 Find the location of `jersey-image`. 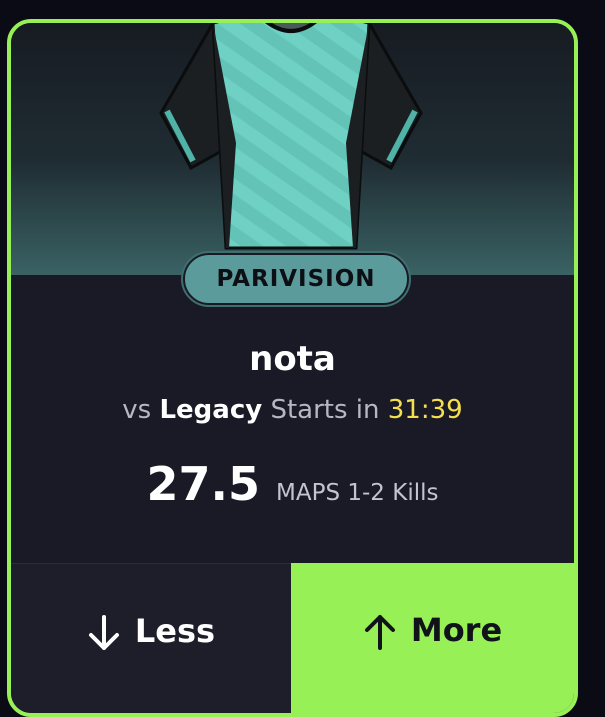

jersey-image is located at coordinates (291, 136).